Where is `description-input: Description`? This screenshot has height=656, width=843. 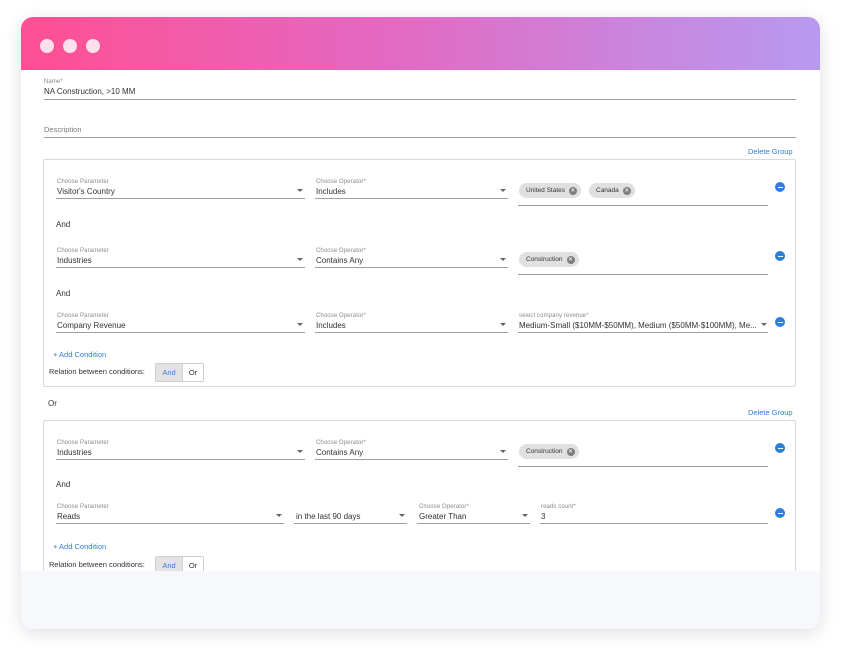
description-input: Description is located at coordinates (63, 129).